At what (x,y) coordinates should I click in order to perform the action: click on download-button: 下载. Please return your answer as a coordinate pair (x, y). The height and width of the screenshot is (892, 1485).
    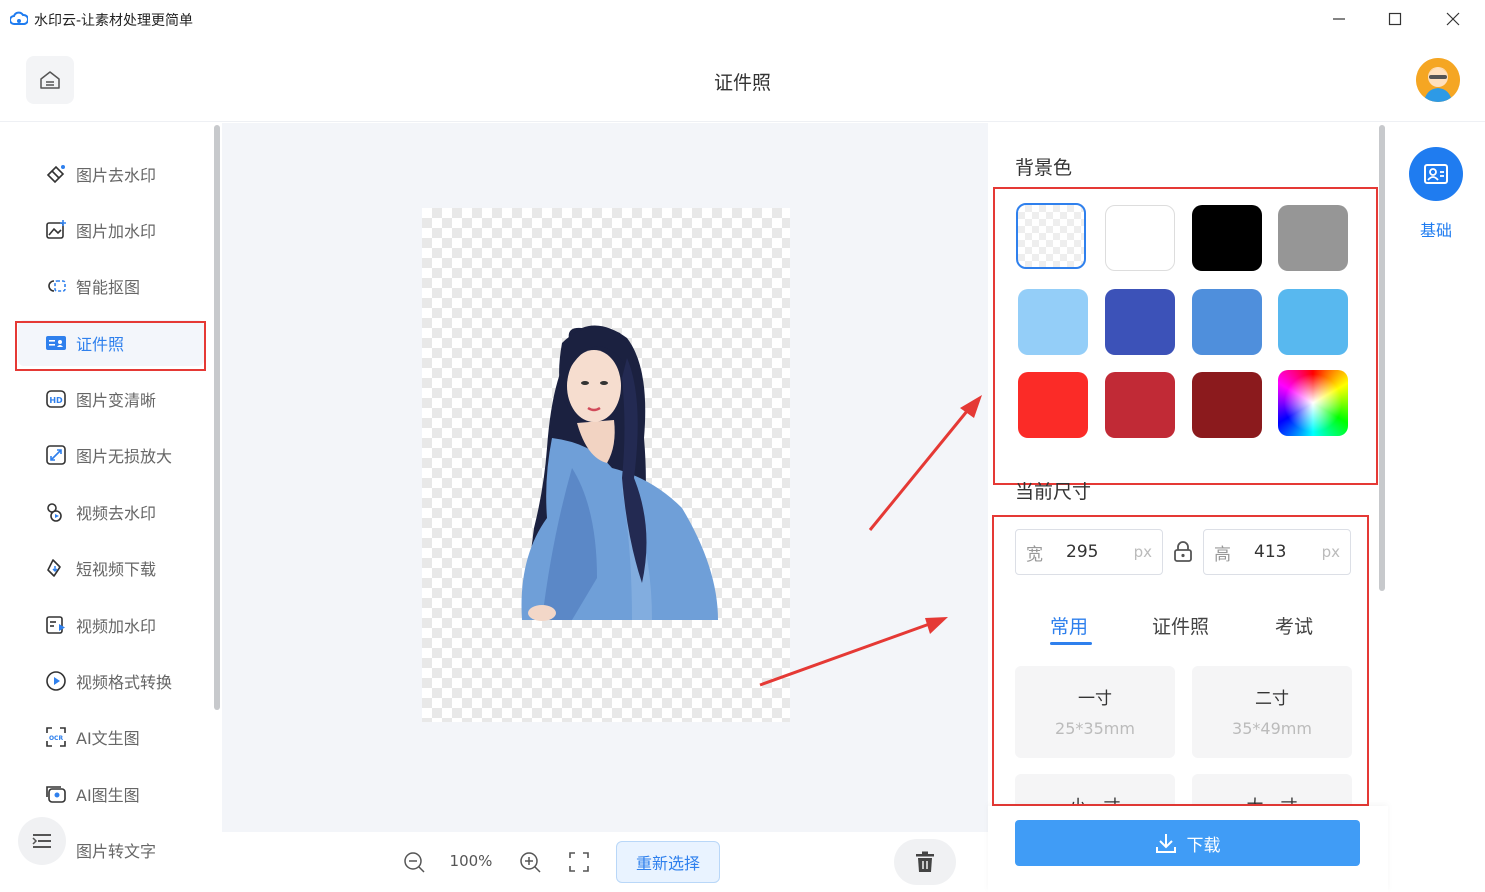
    Looking at the image, I should click on (1187, 843).